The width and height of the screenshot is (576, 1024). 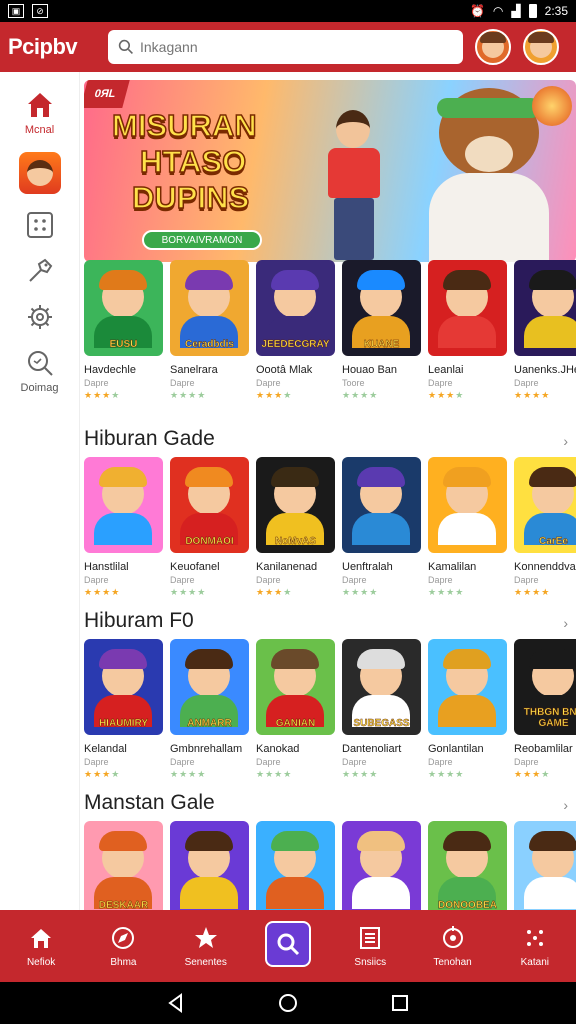 What do you see at coordinates (467, 330) in the screenshot?
I see `game-card: Leanlai Dapre ★★★★` at bounding box center [467, 330].